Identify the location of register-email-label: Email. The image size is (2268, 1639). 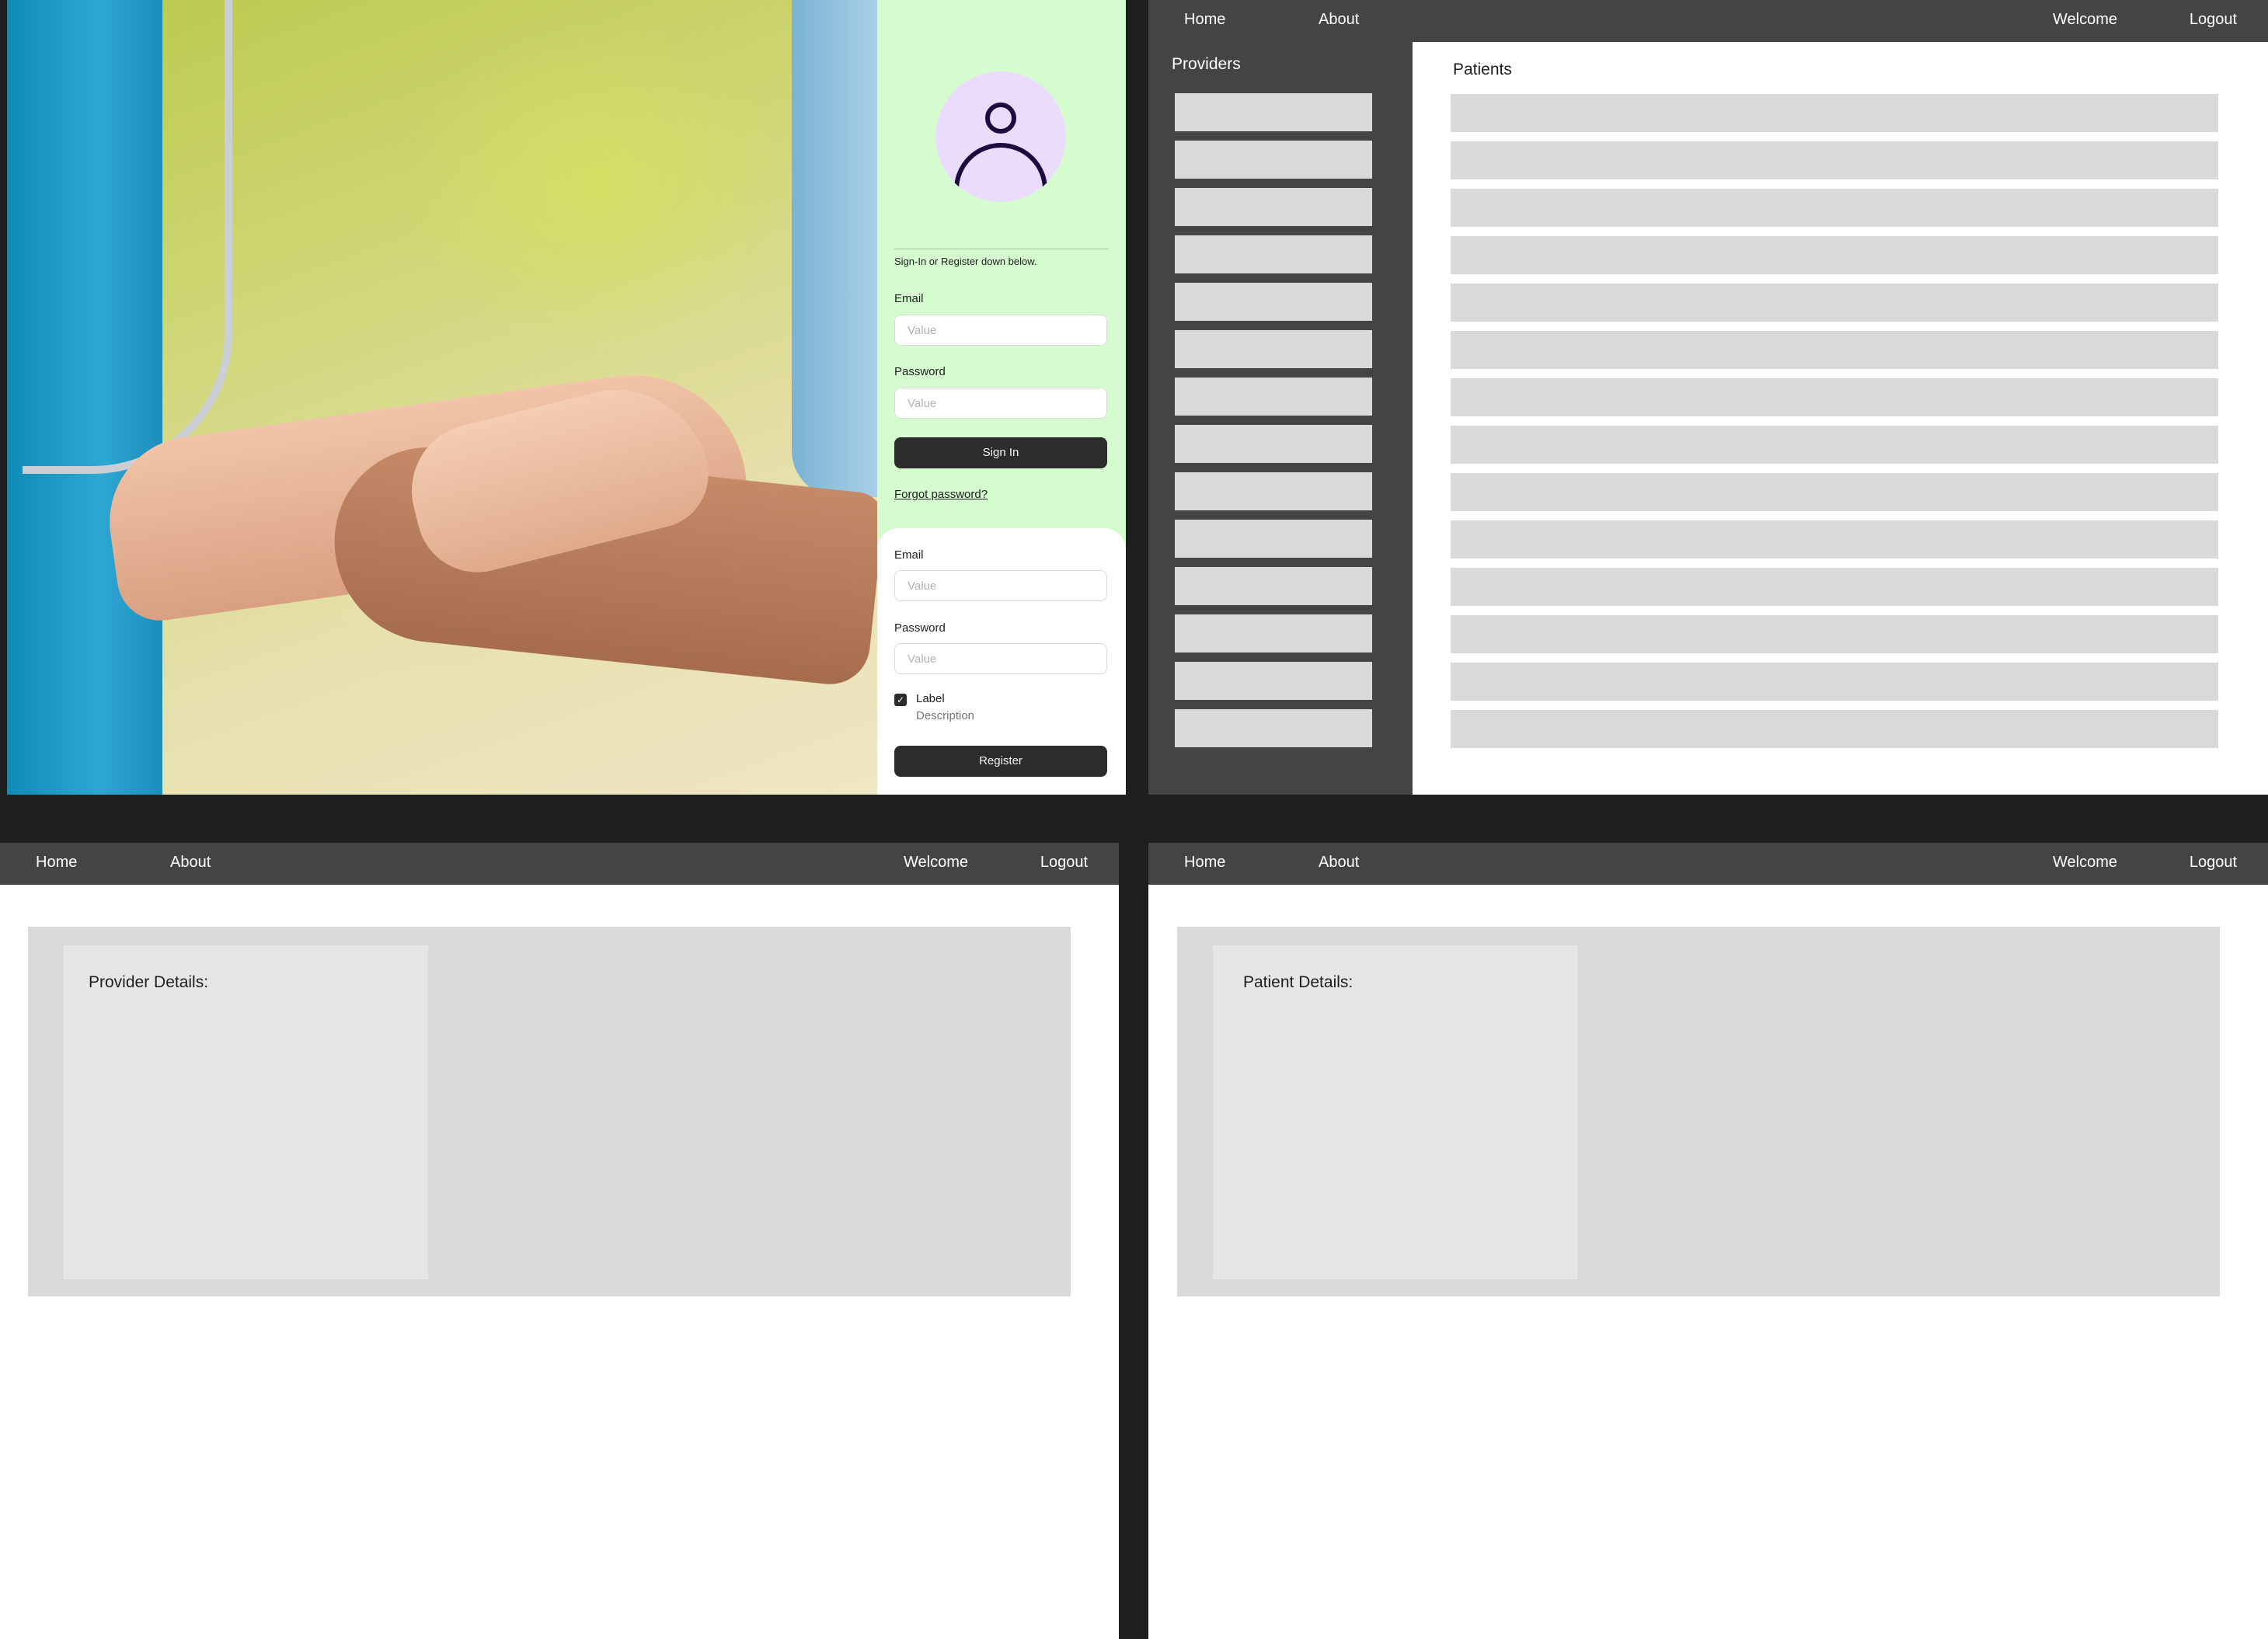
(909, 555).